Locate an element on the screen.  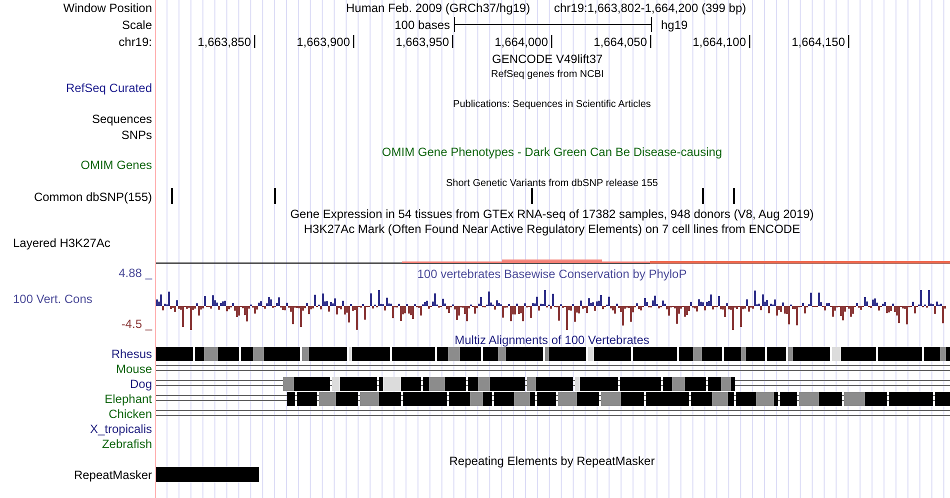
species-label: X_tropicalis is located at coordinates (121, 429).